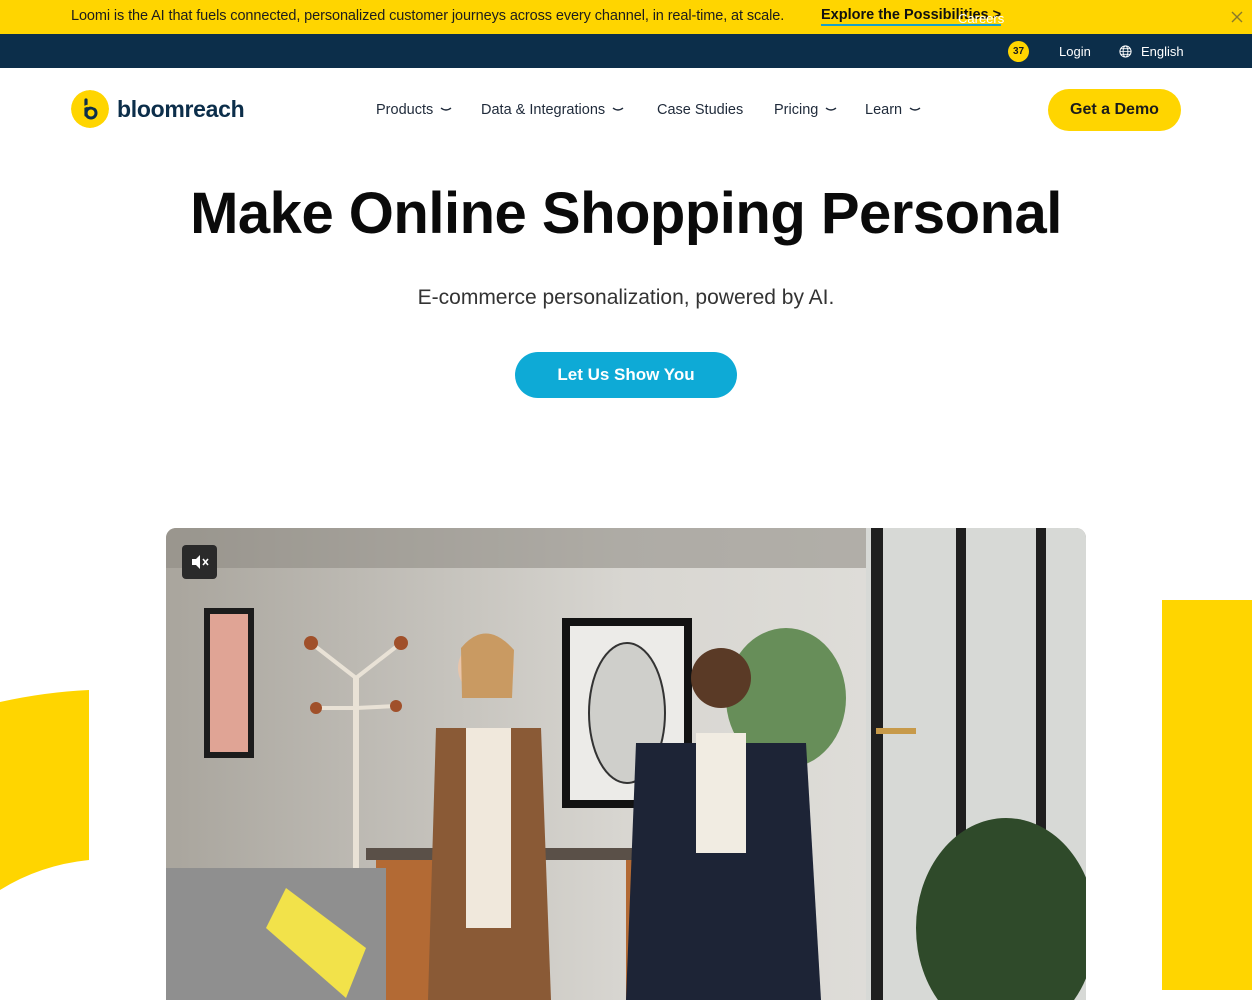  What do you see at coordinates (981, 18) in the screenshot?
I see `careers-link: Careers` at bounding box center [981, 18].